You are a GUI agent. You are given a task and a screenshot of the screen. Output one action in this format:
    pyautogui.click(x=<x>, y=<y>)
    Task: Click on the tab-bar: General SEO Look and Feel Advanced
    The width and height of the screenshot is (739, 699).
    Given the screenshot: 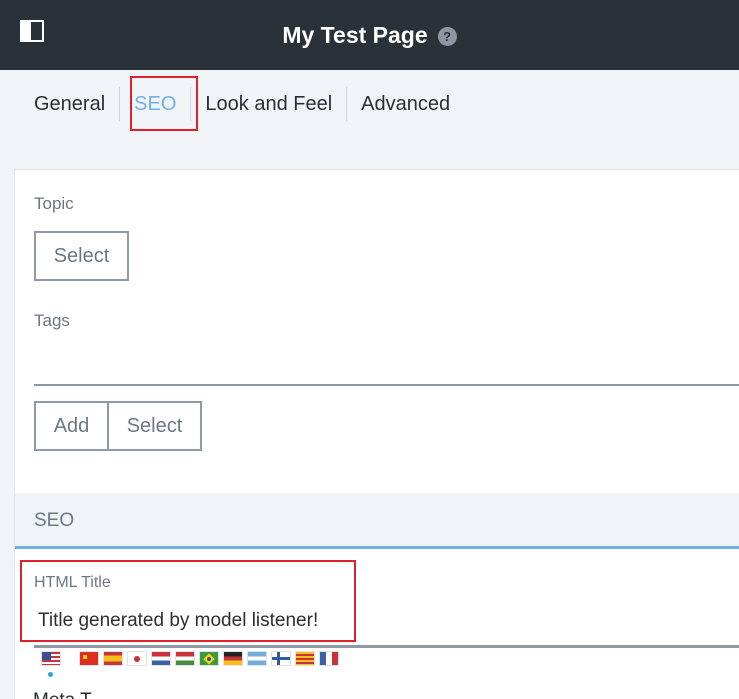 What is the action you would take?
    pyautogui.click(x=242, y=104)
    